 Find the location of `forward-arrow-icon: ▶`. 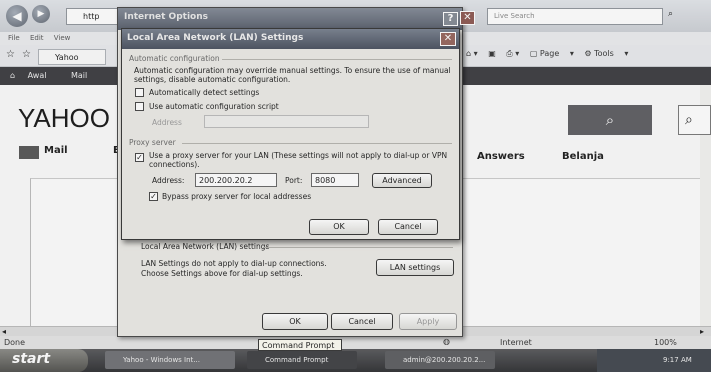

forward-arrow-icon: ▶ is located at coordinates (41, 14).